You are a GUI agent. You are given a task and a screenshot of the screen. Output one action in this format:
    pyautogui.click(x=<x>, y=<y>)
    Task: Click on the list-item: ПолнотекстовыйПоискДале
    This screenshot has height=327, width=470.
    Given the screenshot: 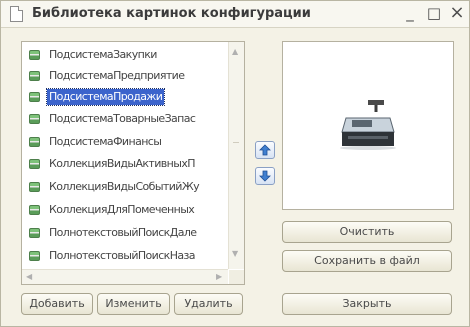 What is the action you would take?
    pyautogui.click(x=125, y=233)
    